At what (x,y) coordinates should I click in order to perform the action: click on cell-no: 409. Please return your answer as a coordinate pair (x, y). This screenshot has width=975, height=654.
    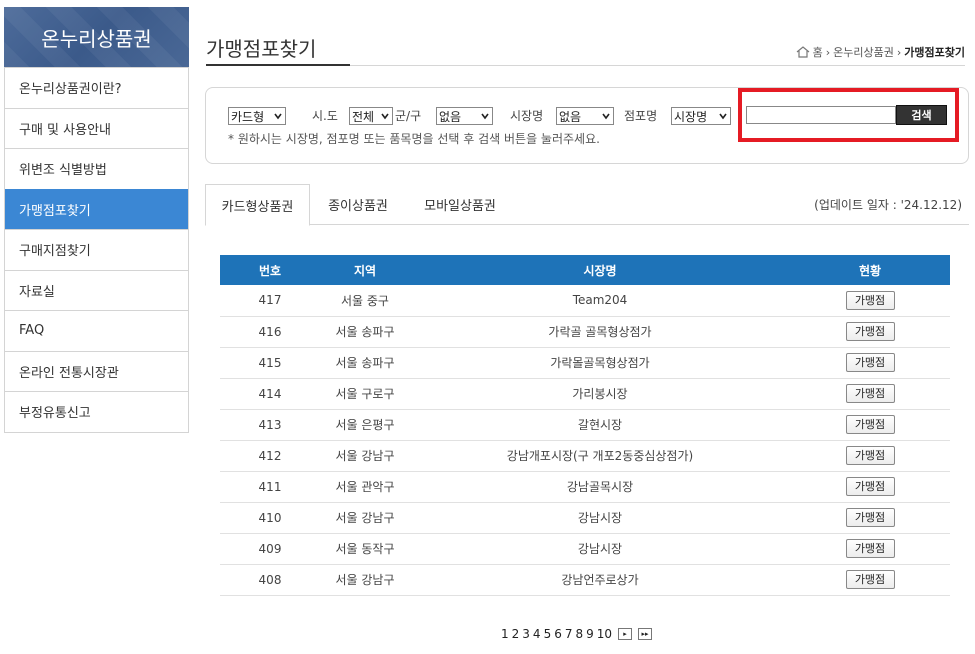
    Looking at the image, I should click on (270, 549).